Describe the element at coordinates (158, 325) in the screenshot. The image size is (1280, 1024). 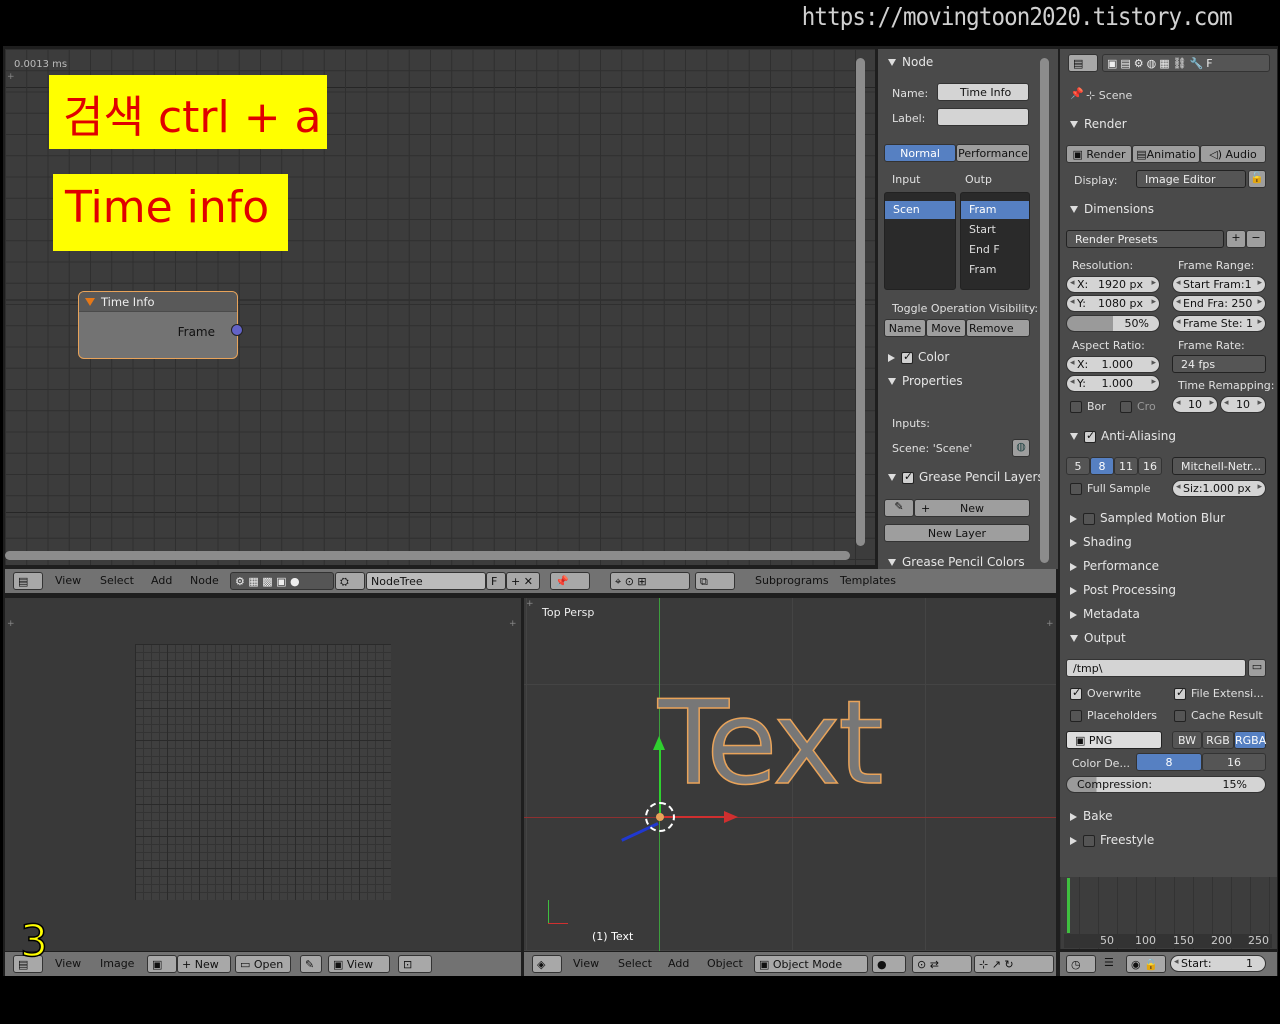
I see `time-info-node: Time Info Frame` at that location.